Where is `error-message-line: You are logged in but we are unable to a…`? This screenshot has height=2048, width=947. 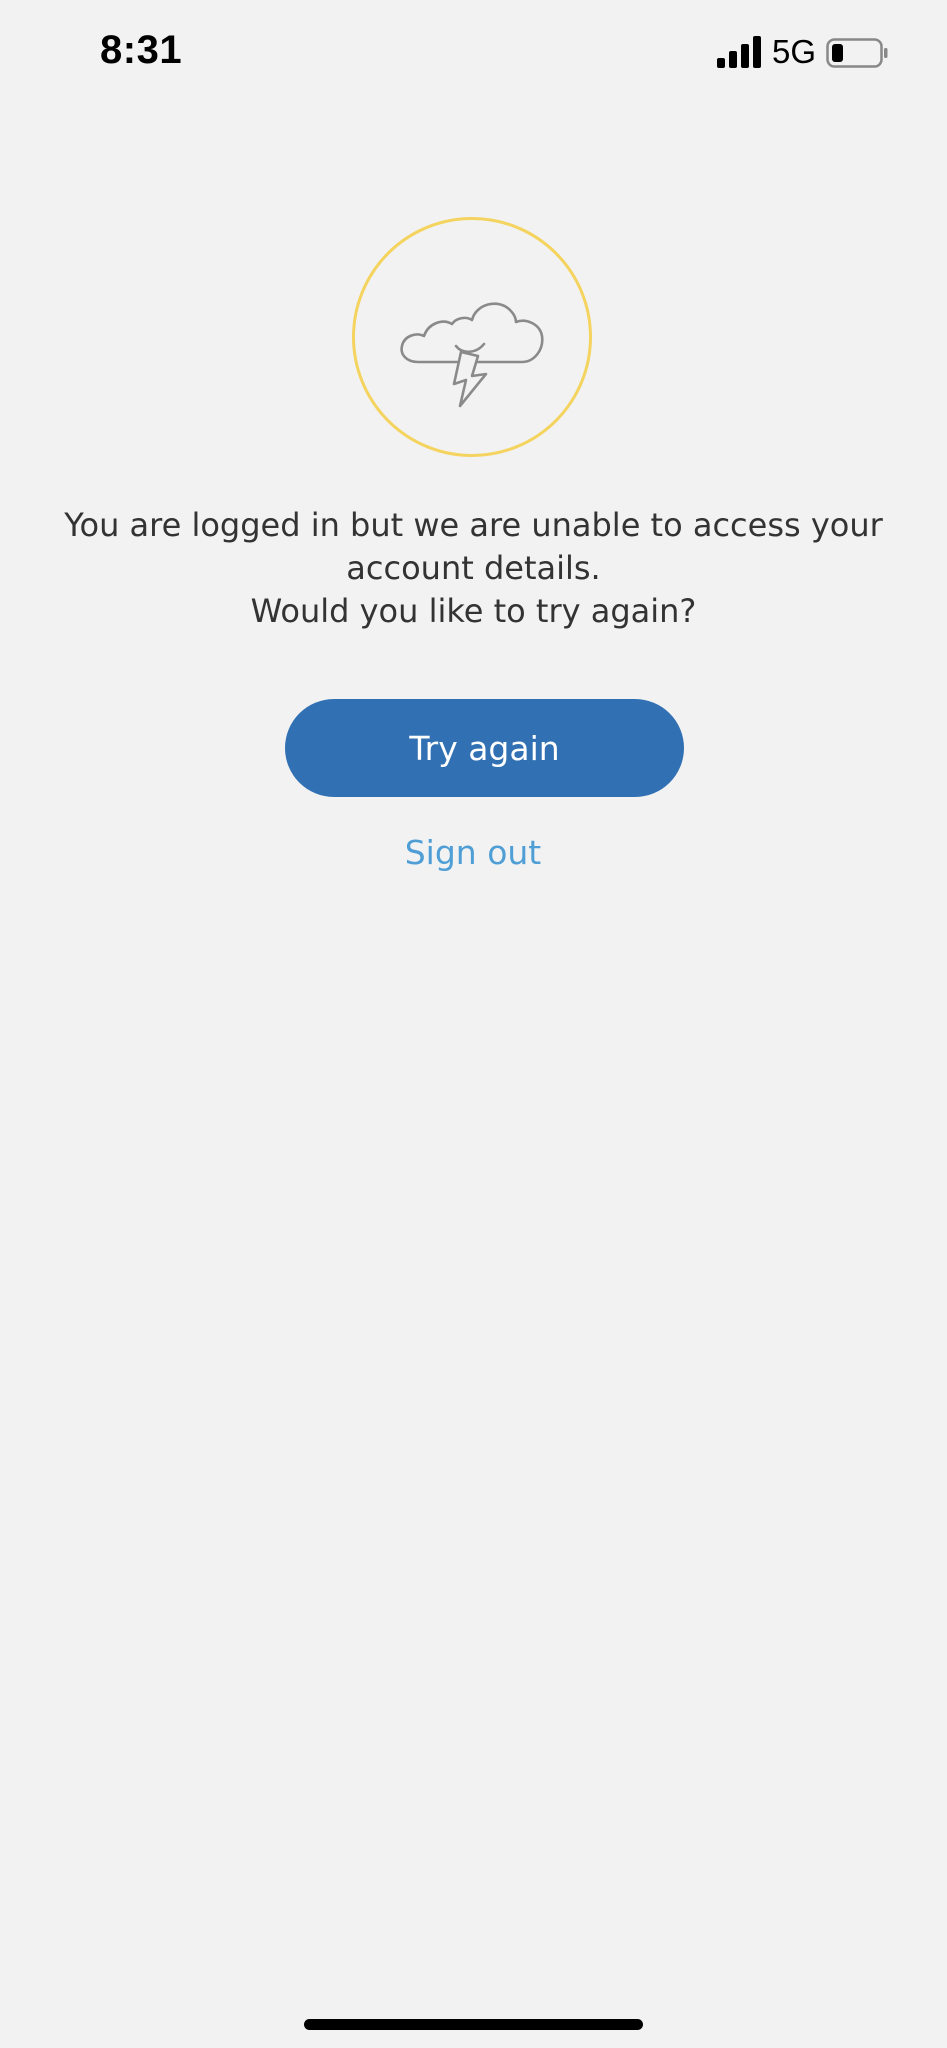
error-message-line: You are logged in but we are unable to a… is located at coordinates (473, 525).